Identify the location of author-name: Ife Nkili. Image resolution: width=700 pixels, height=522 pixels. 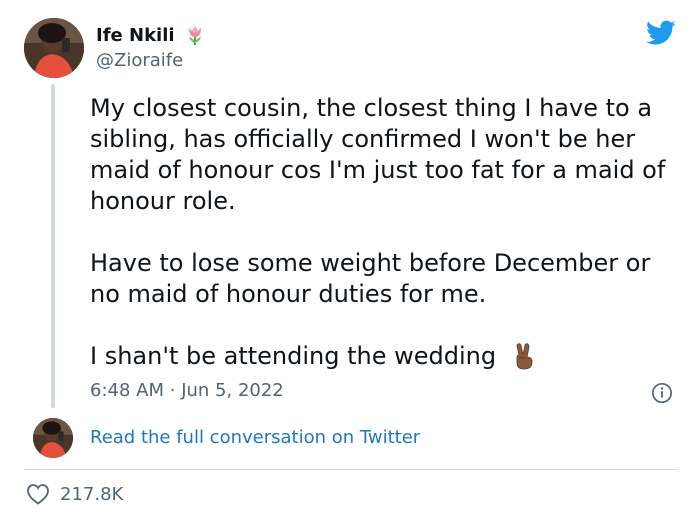
(151, 35).